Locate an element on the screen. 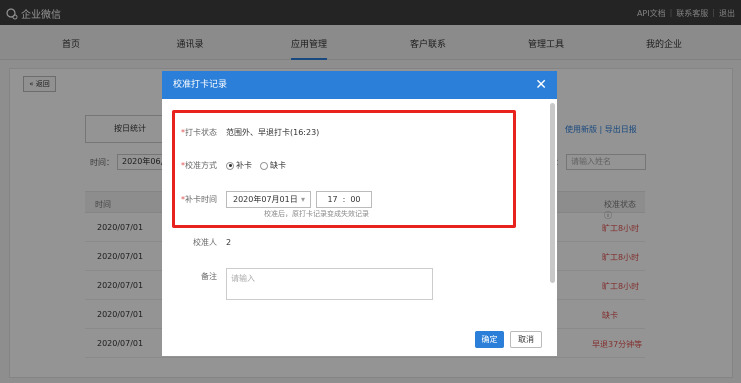  dialog-scrollbar is located at coordinates (552, 193).